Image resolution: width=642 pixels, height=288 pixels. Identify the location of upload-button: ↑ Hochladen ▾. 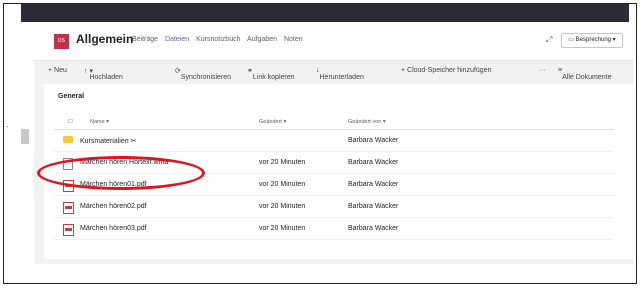
(103, 74).